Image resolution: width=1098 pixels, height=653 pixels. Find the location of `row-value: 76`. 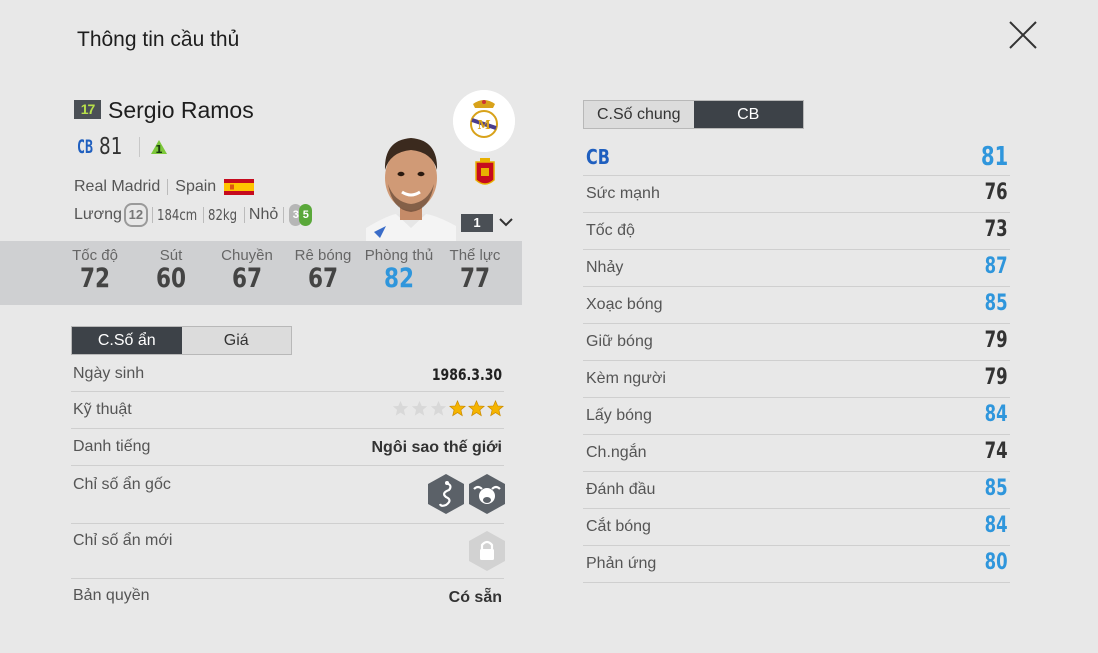

row-value: 76 is located at coordinates (996, 192).